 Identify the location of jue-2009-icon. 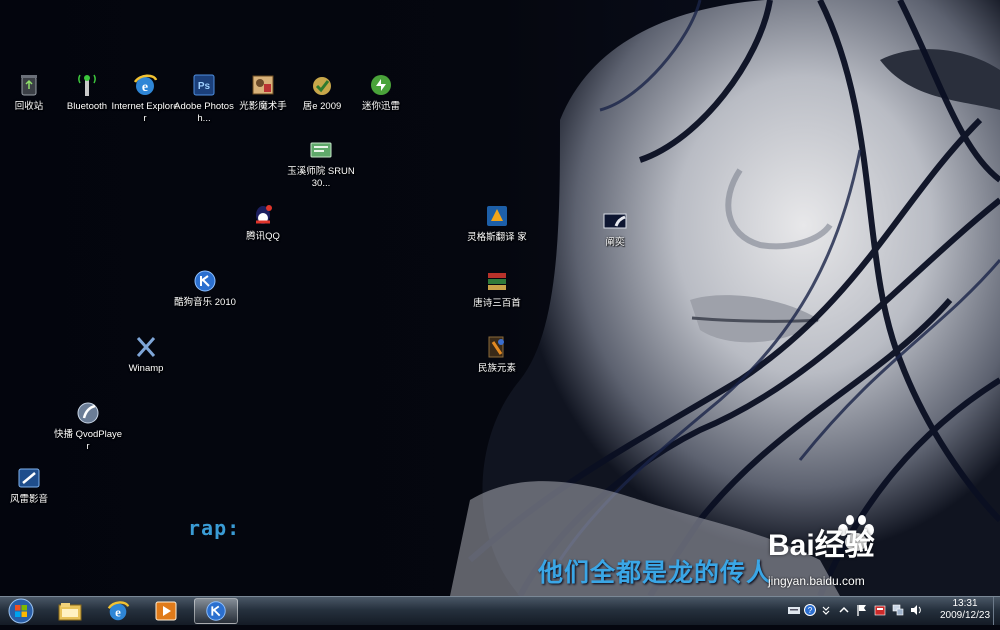
(322, 86).